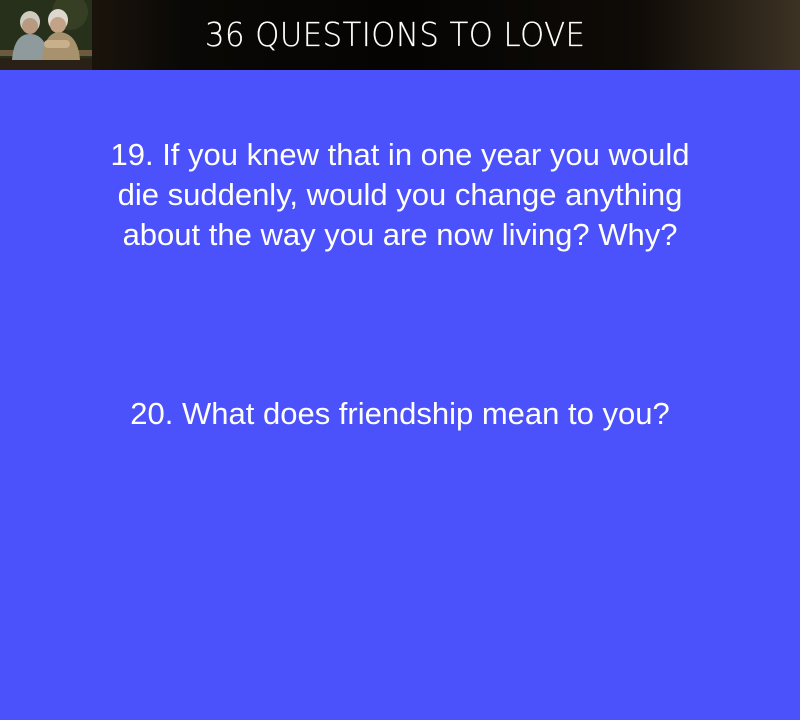 The image size is (800, 720). I want to click on elderly-couple-photo-icon, so click(46, 35).